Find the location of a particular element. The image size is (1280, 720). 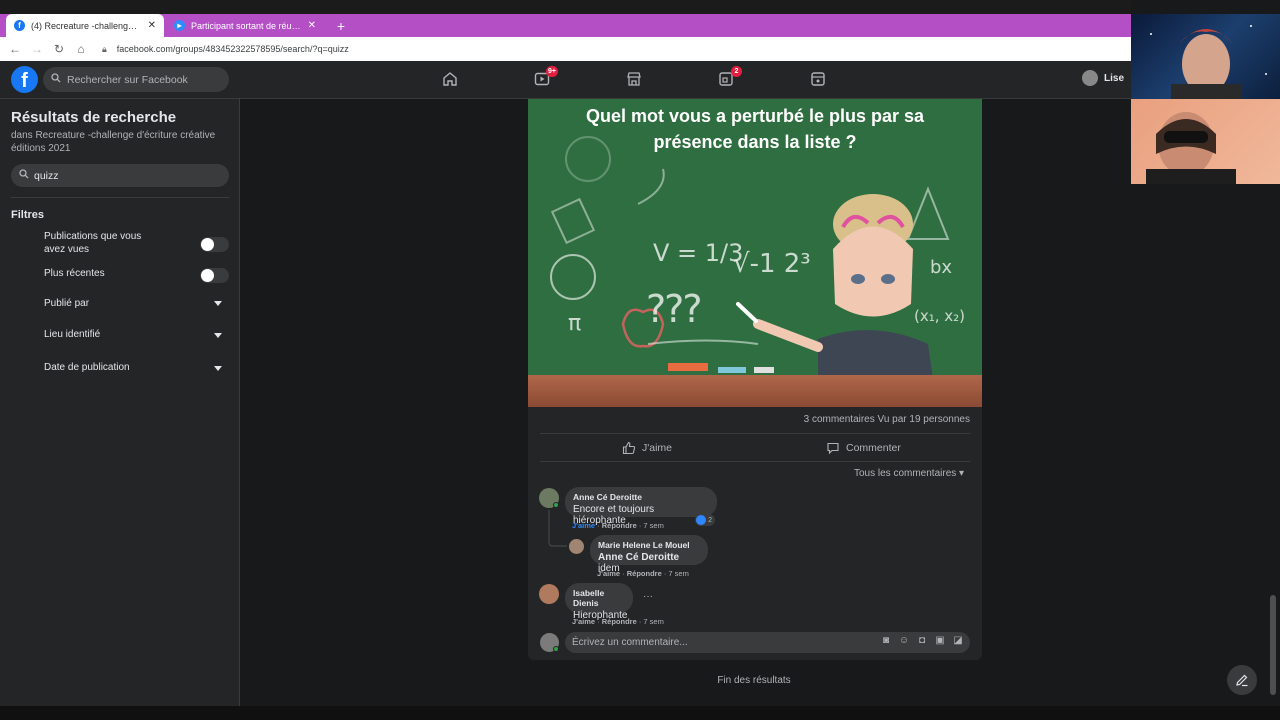

chalk-coordinates: (x₁, x₂) is located at coordinates (940, 316).